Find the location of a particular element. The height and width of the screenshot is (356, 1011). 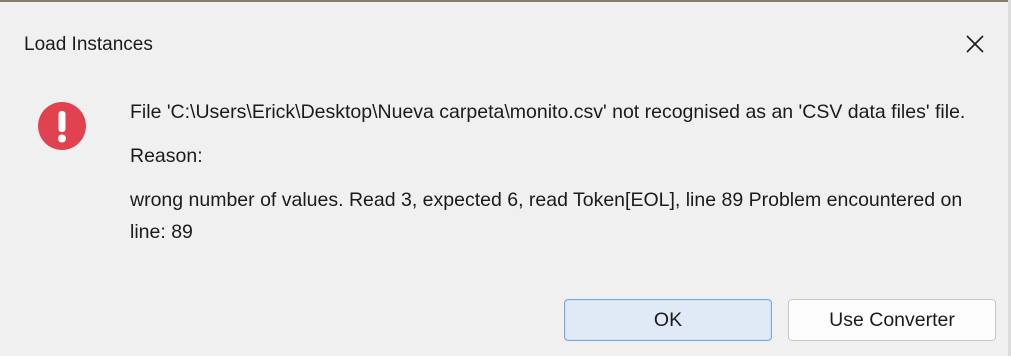

dialog-title: Load Instances is located at coordinates (88, 44).